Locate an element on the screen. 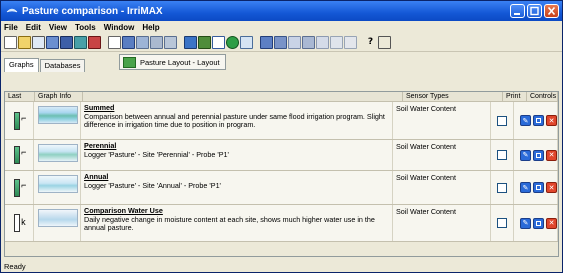  menu-window: Window is located at coordinates (119, 27).